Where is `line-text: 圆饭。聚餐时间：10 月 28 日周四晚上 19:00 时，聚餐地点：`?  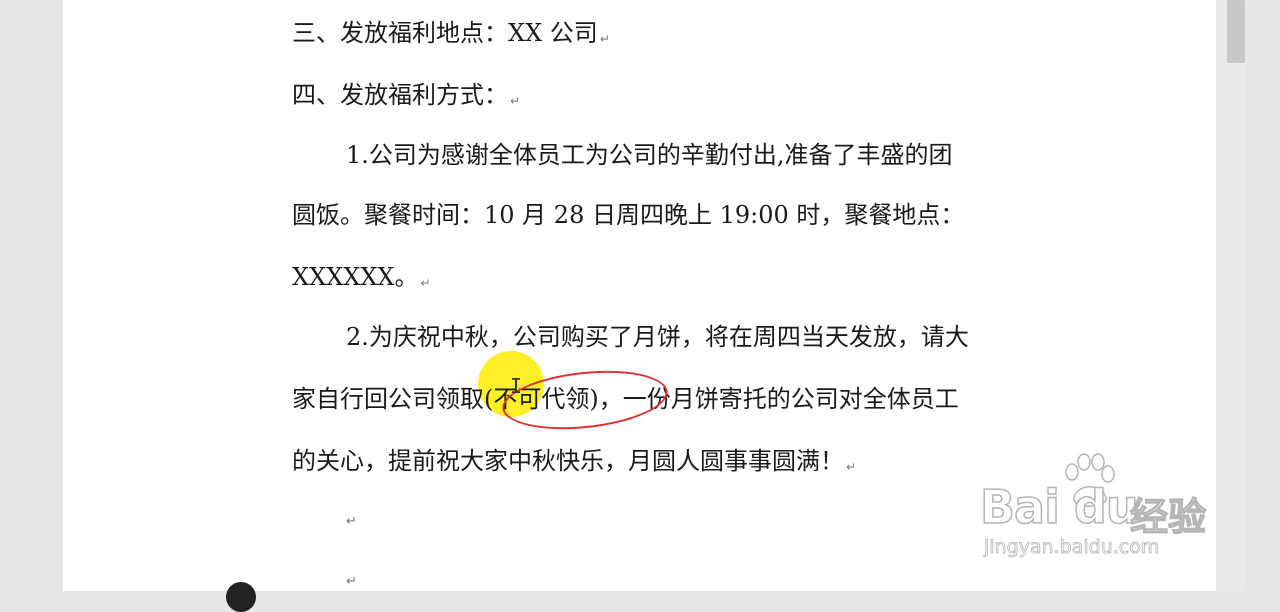 line-text: 圆饭。聚餐时间：10 月 28 日周四晚上 19:00 时，聚餐地点： is located at coordinates (628, 215).